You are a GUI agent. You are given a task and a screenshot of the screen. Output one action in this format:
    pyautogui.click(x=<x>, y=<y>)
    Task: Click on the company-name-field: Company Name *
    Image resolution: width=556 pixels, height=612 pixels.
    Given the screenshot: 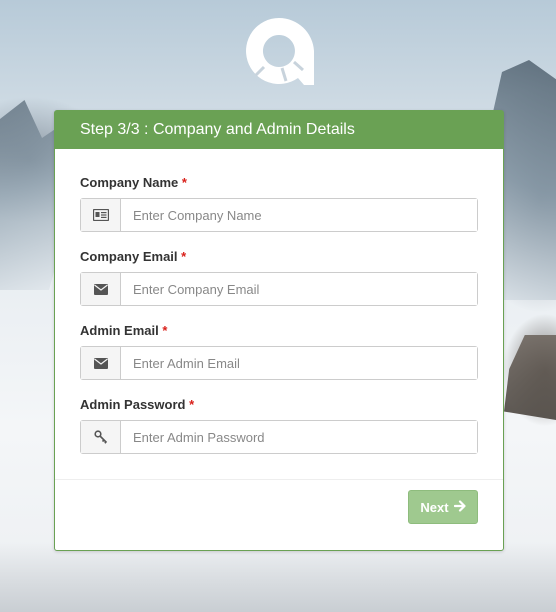 What is the action you would take?
    pyautogui.click(x=279, y=203)
    